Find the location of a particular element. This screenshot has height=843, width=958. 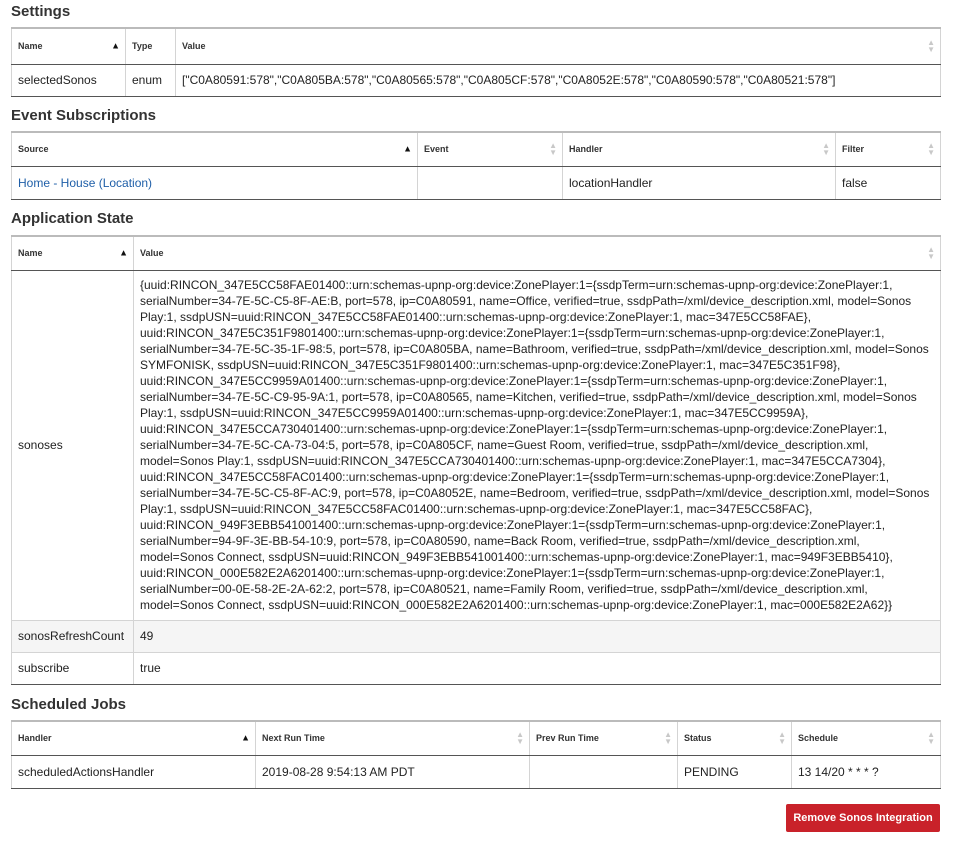

job-schedule: 13 14/20 * * * ? is located at coordinates (866, 771).